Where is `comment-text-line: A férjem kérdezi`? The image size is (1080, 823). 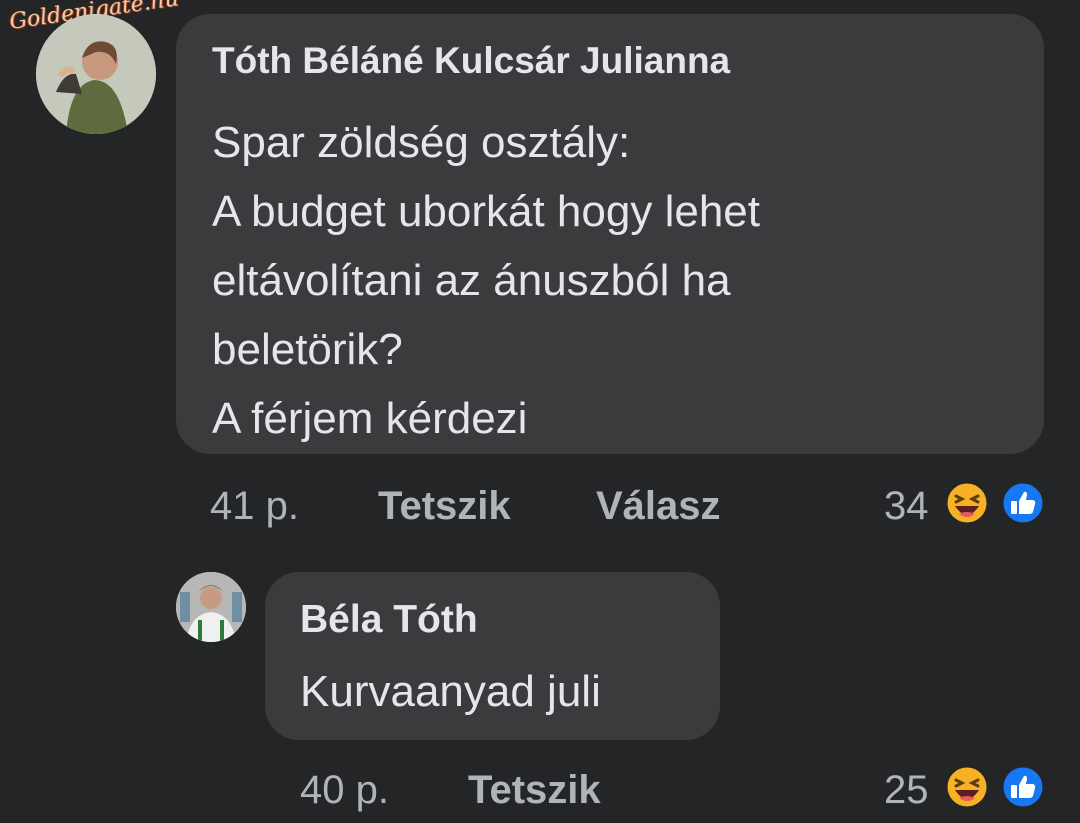 comment-text-line: A férjem kérdezi is located at coordinates (370, 418).